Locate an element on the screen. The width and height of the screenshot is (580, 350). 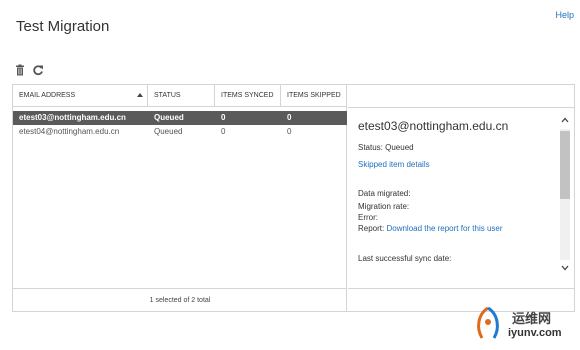
column-items-synced: ITEMS SYNCED is located at coordinates (248, 96).